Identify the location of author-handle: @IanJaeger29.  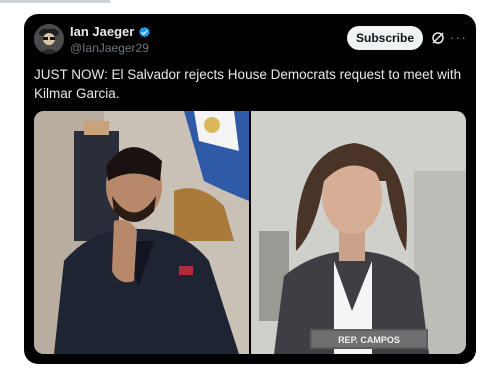
(110, 48).